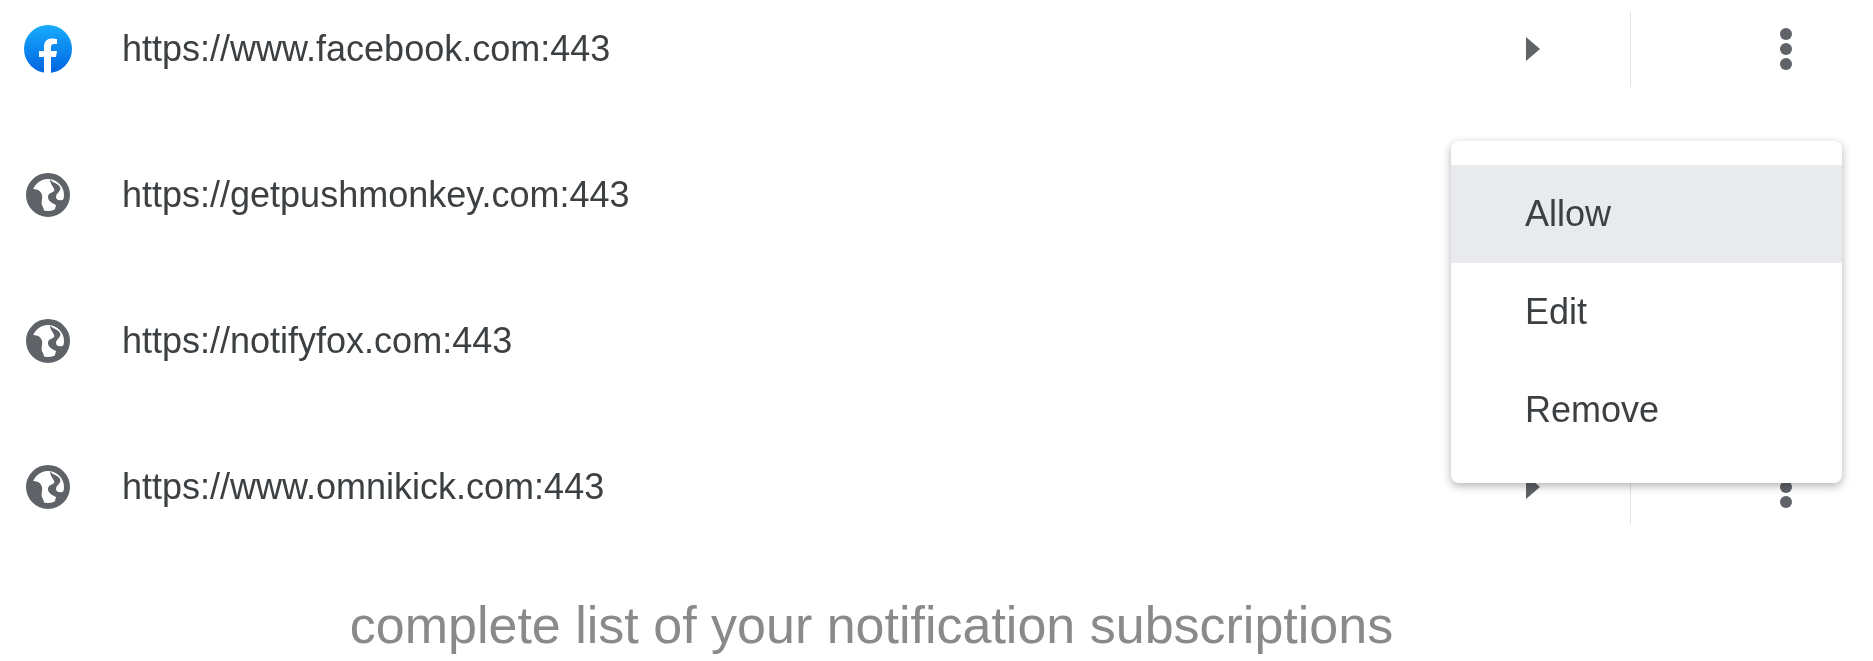  I want to click on site-url: https://getpushmonkey.com:443, so click(376, 195).